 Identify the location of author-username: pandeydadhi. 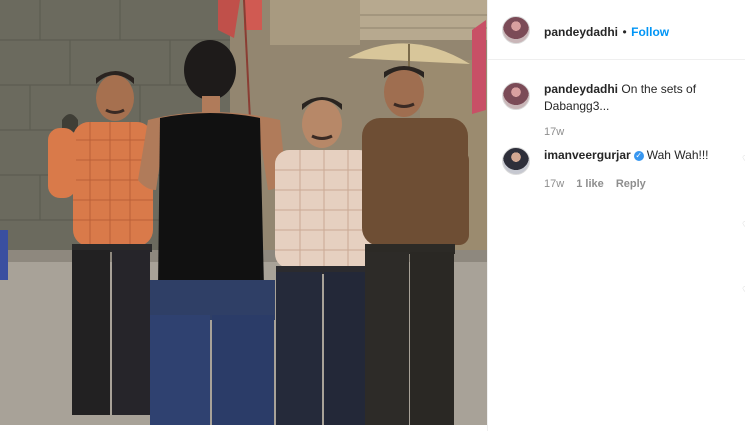
(581, 32).